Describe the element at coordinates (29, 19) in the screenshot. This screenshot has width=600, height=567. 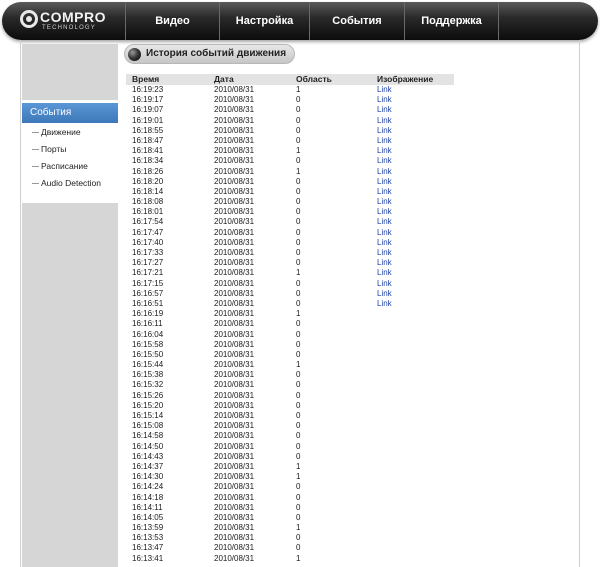
I see `logo-ring-icon` at that location.